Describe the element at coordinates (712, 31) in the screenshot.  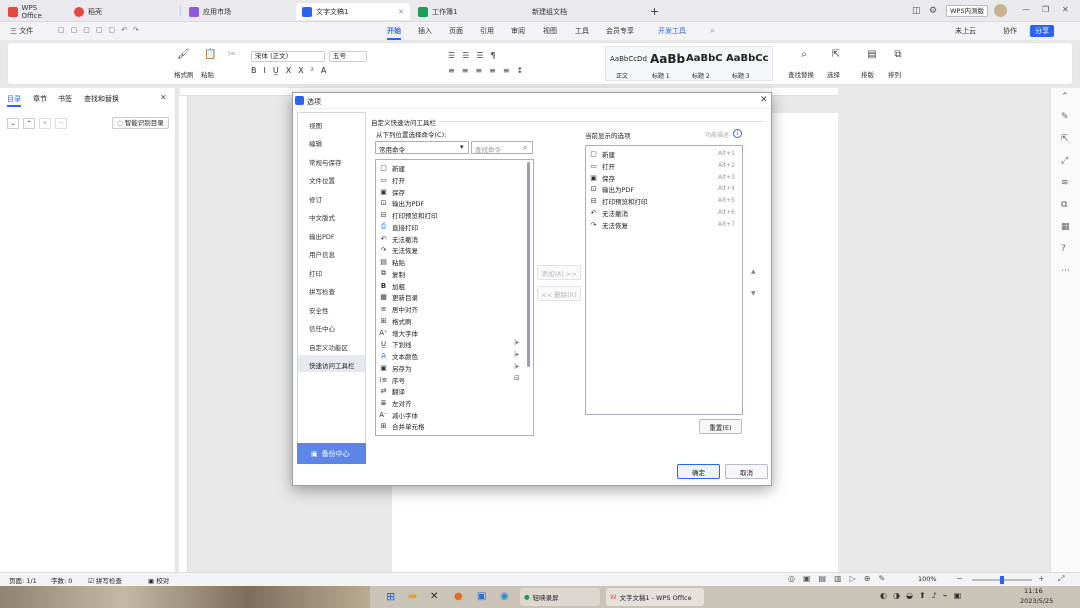
I see `search-icon: ⌕` at that location.